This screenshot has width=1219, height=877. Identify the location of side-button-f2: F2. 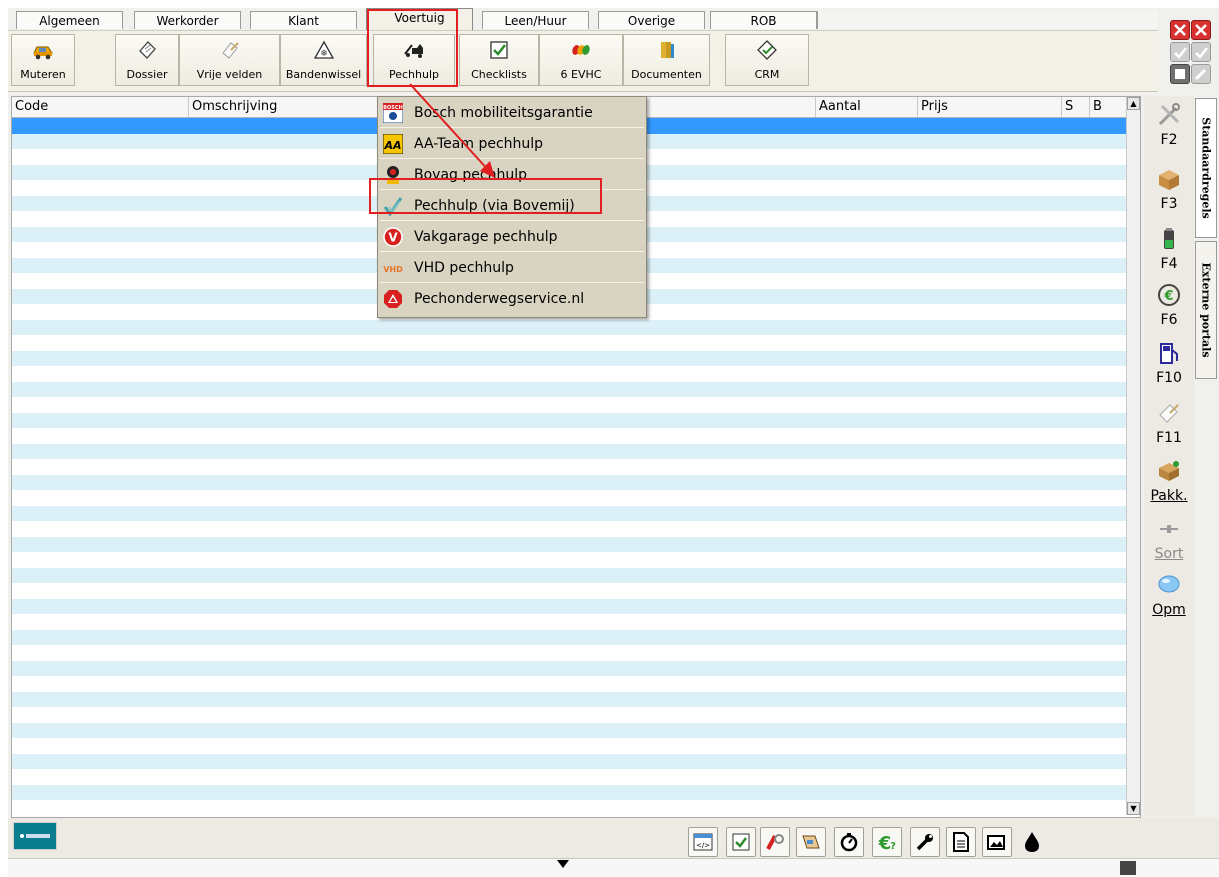
(1169, 125).